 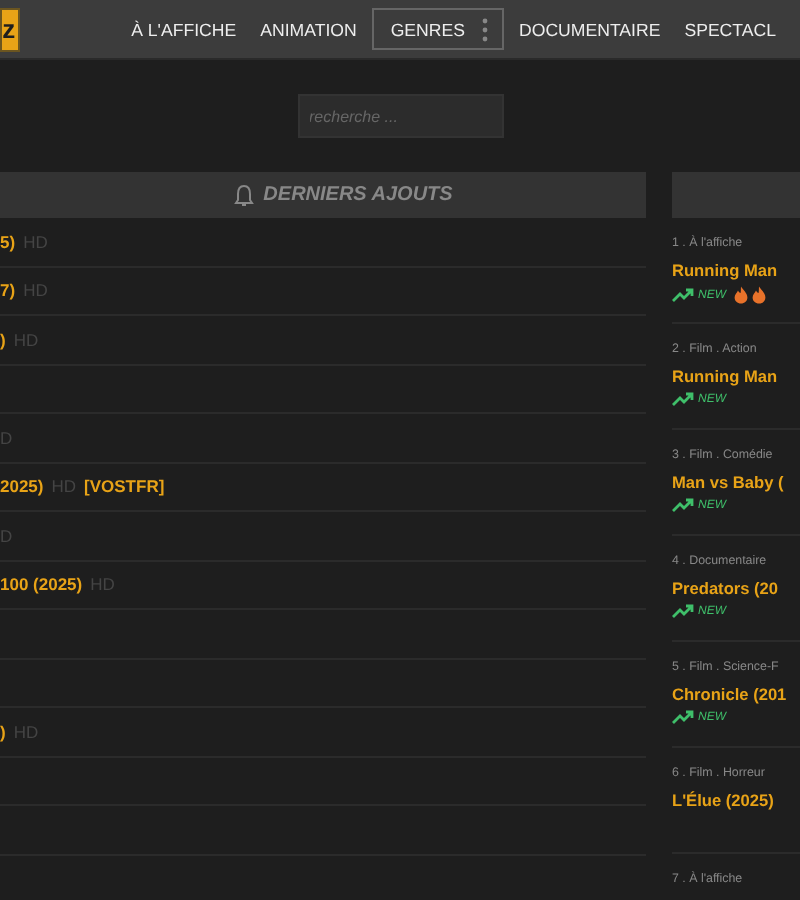 I want to click on nav-link: À L'AFFICHE, so click(x=184, y=29).